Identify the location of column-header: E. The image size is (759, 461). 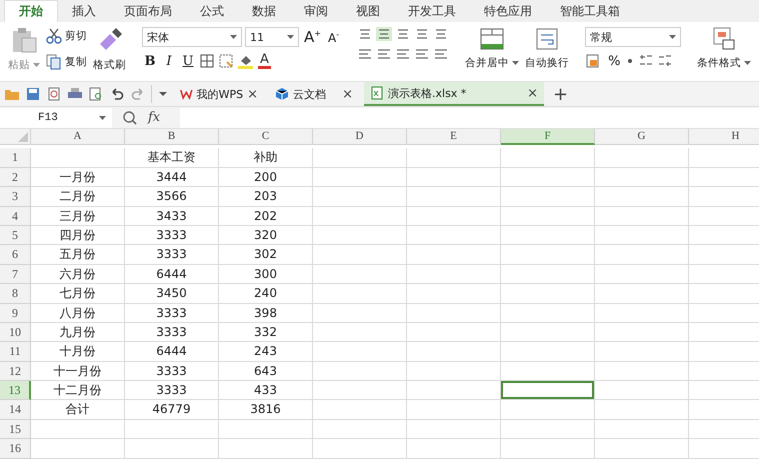
(454, 137).